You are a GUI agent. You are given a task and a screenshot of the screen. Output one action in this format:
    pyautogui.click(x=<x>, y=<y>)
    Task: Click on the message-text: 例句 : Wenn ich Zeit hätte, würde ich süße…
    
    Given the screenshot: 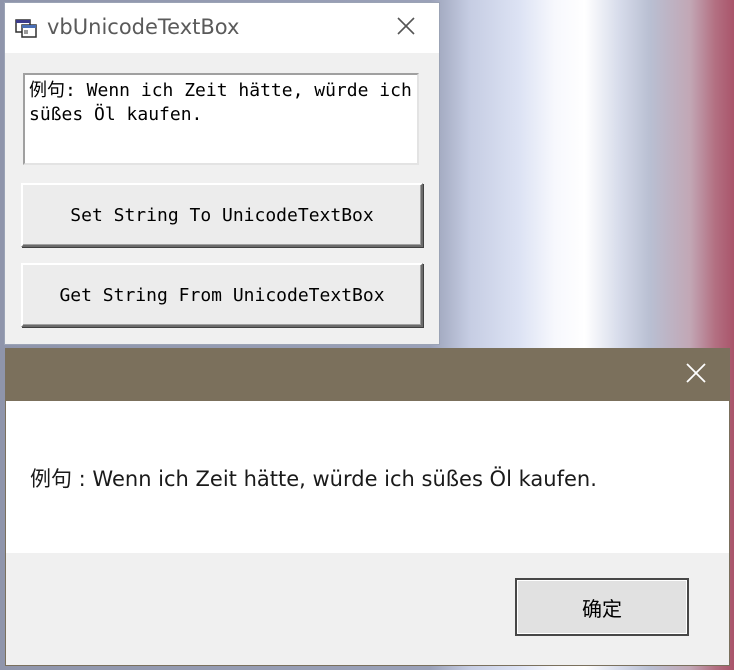 What is the action you would take?
    pyautogui.click(x=313, y=479)
    